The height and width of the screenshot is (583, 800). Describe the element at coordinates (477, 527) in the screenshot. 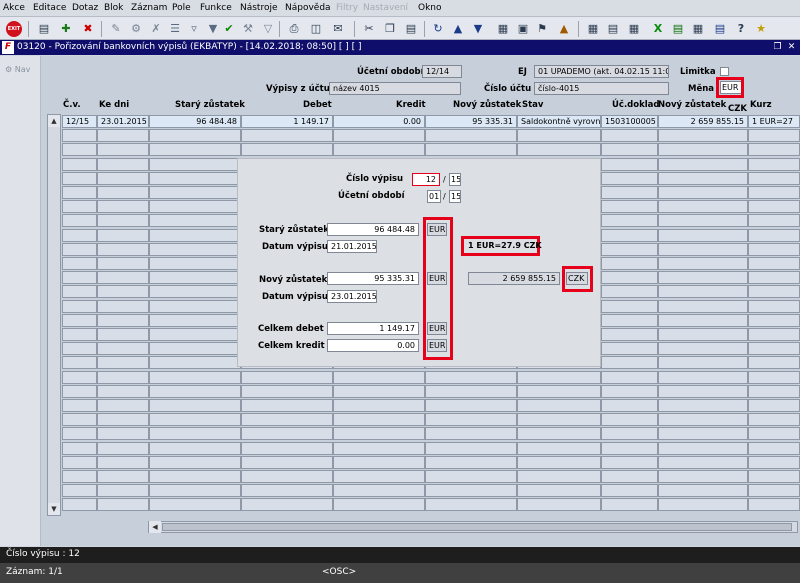

I see `scroll-thumb` at that location.